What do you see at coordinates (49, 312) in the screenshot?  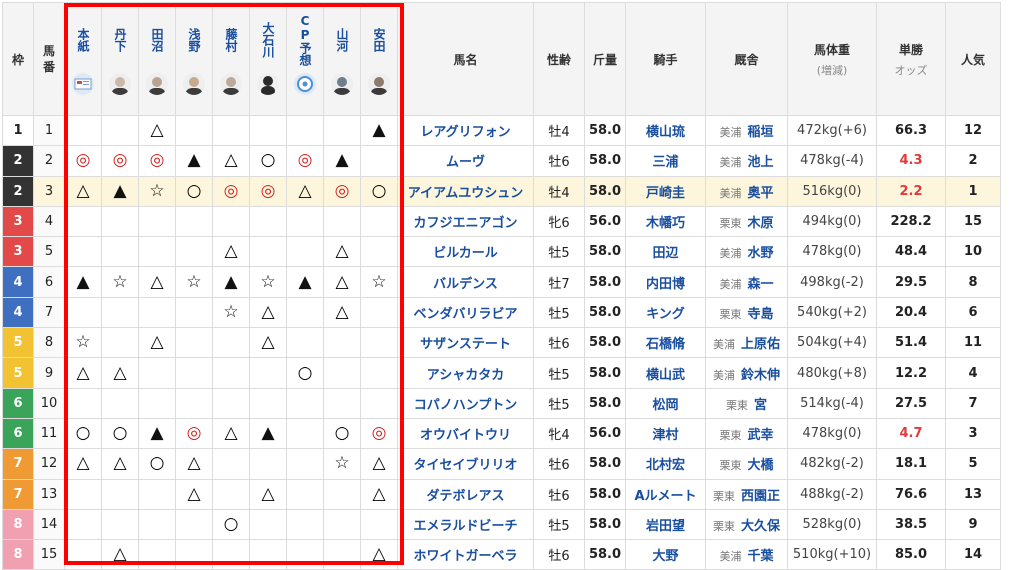 I see `horse-number: 7` at bounding box center [49, 312].